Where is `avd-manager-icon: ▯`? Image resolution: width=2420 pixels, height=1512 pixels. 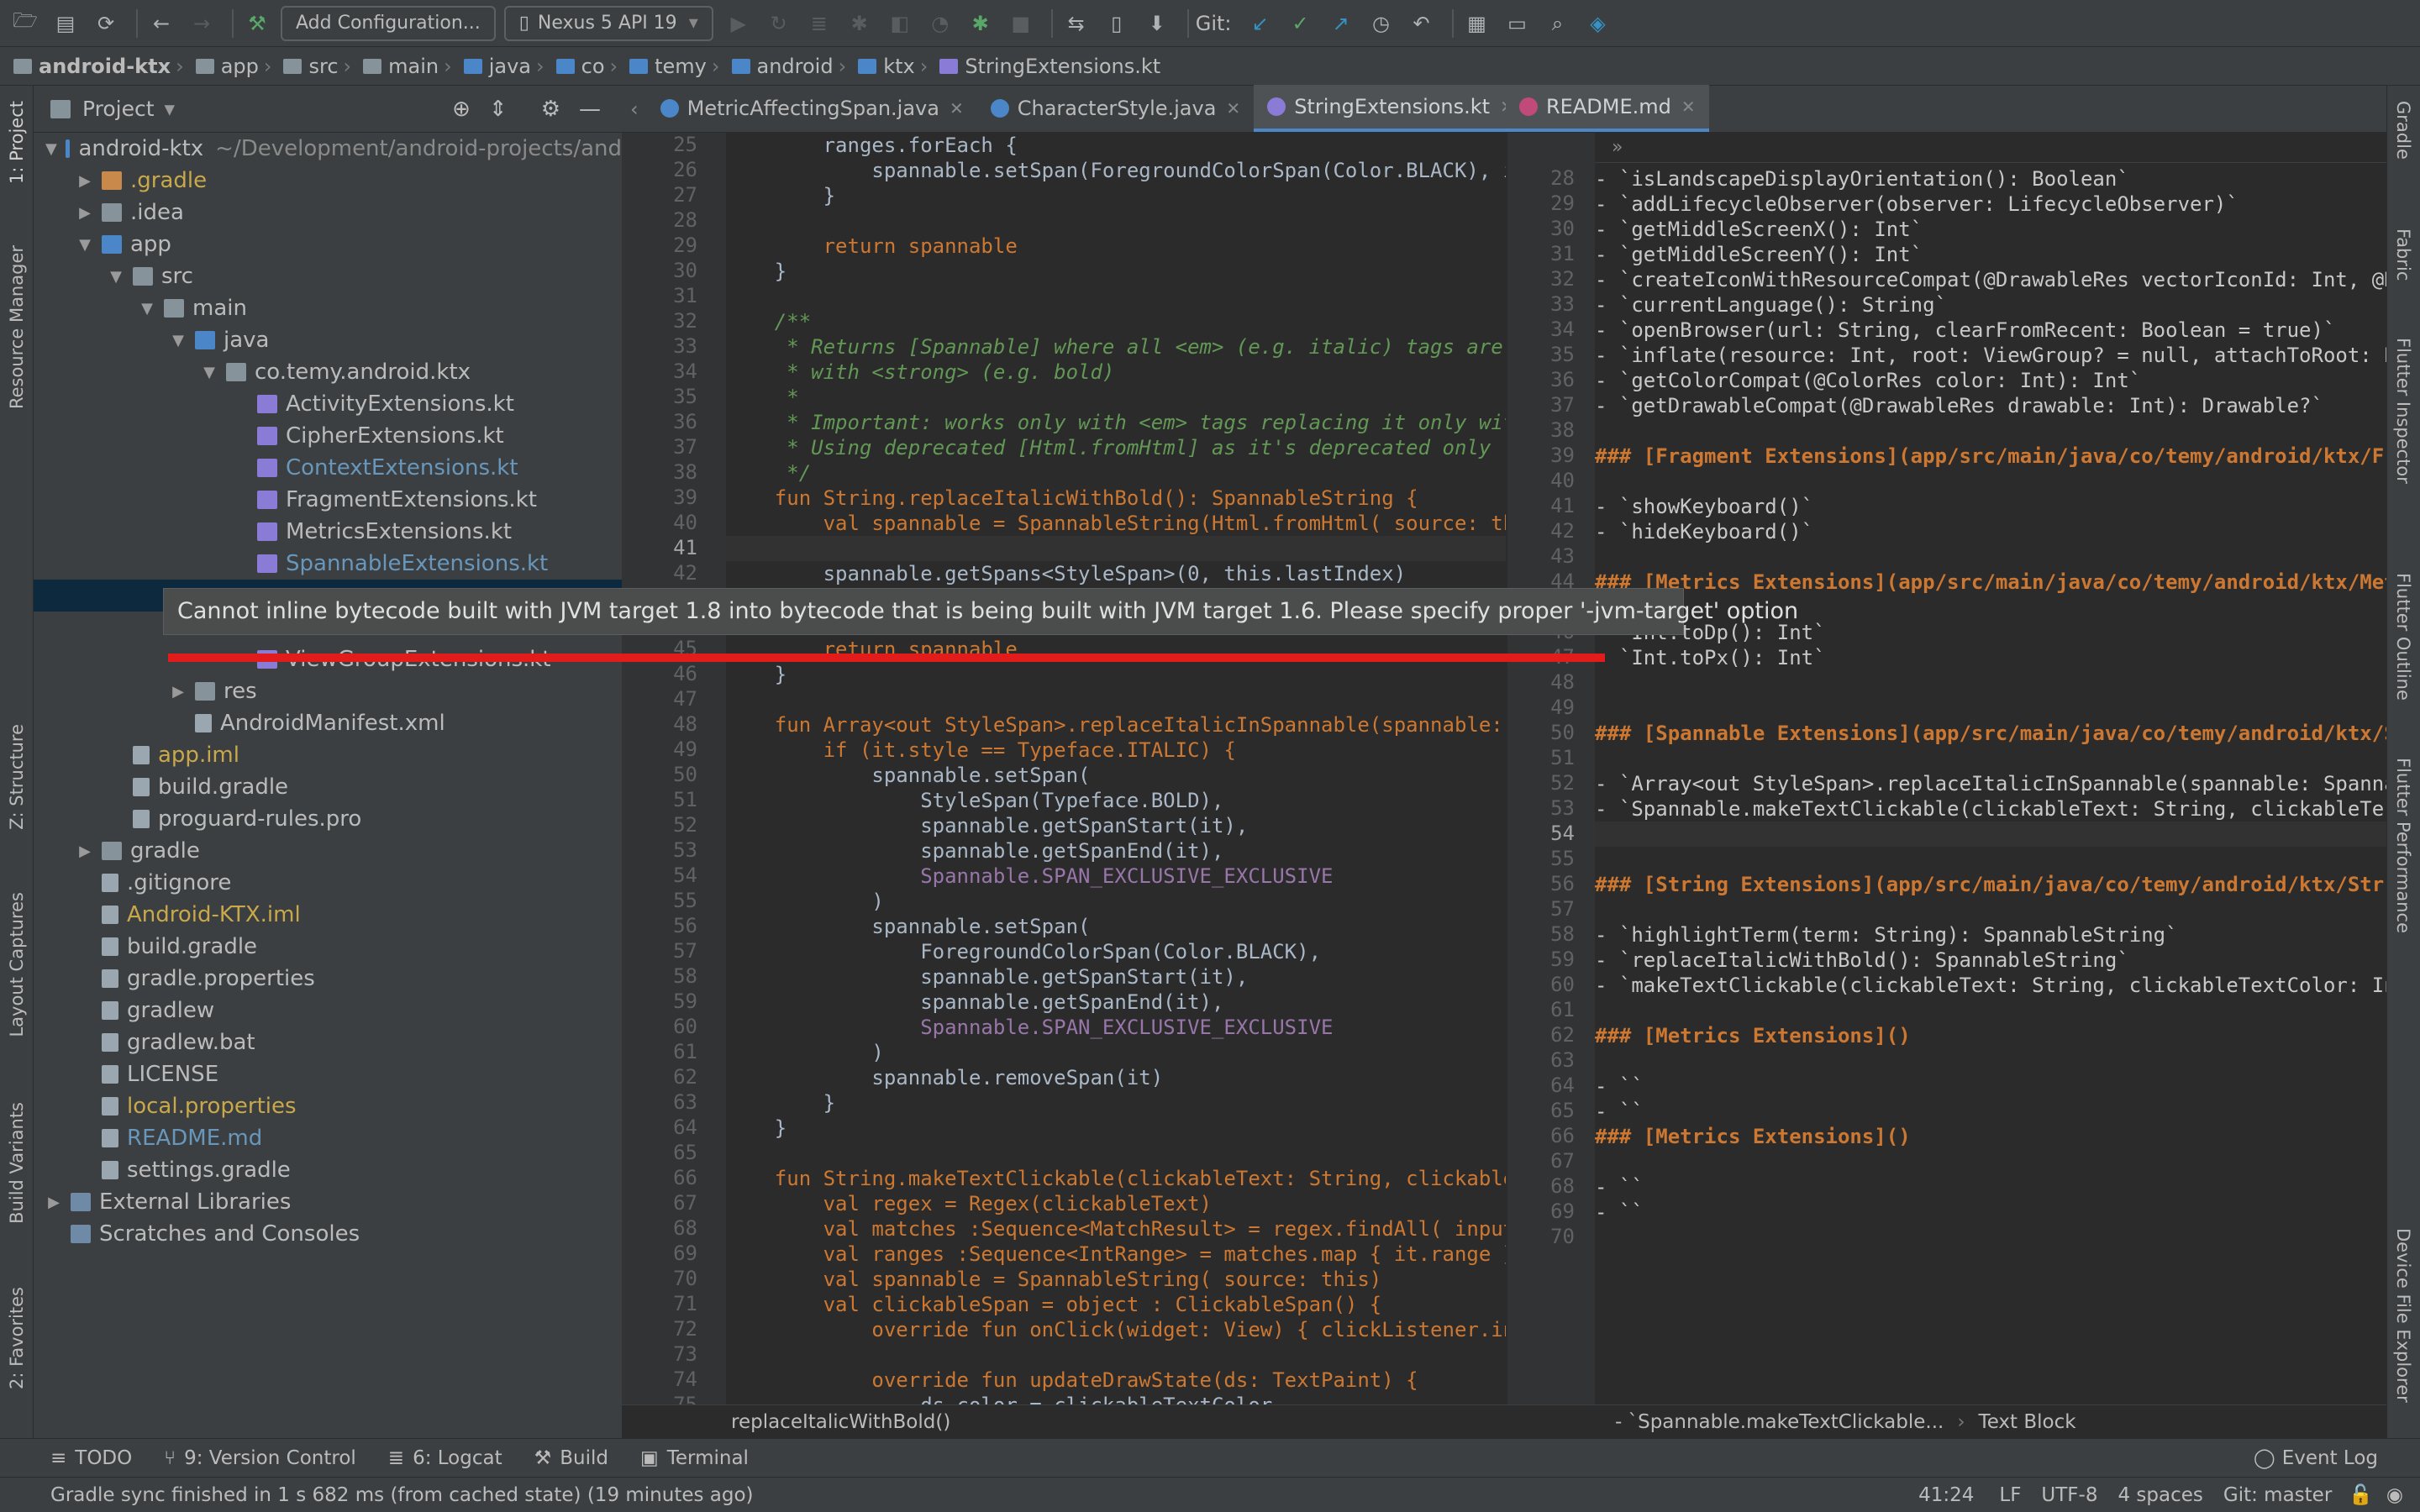 avd-manager-icon: ▯ is located at coordinates (1117, 23).